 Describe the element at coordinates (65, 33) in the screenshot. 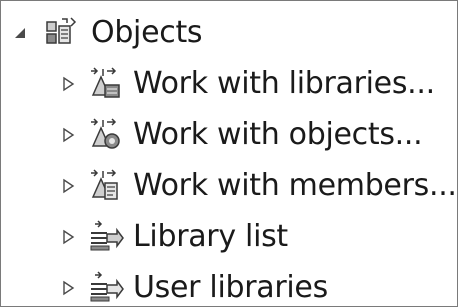

I see `objects-icon` at that location.